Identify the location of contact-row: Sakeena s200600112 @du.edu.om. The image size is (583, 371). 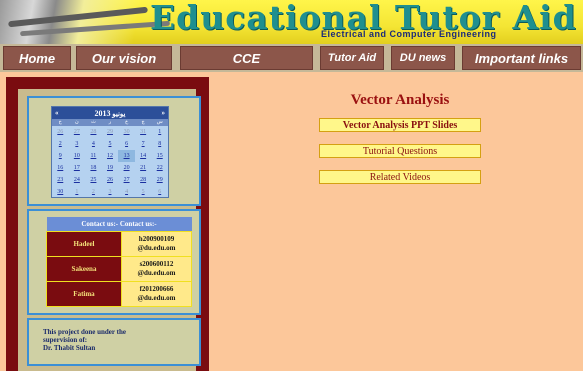
(119, 269).